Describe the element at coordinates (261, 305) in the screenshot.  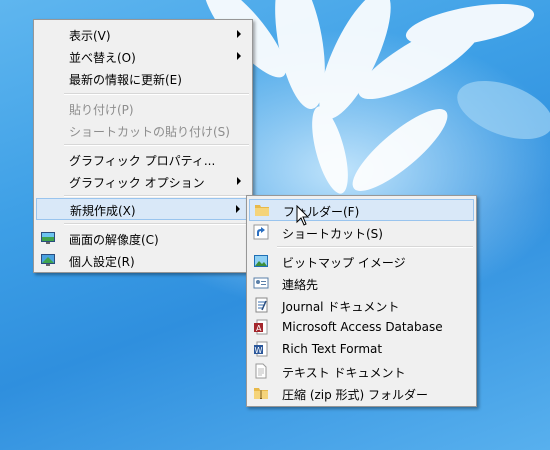
I see `journal-document-icon` at that location.